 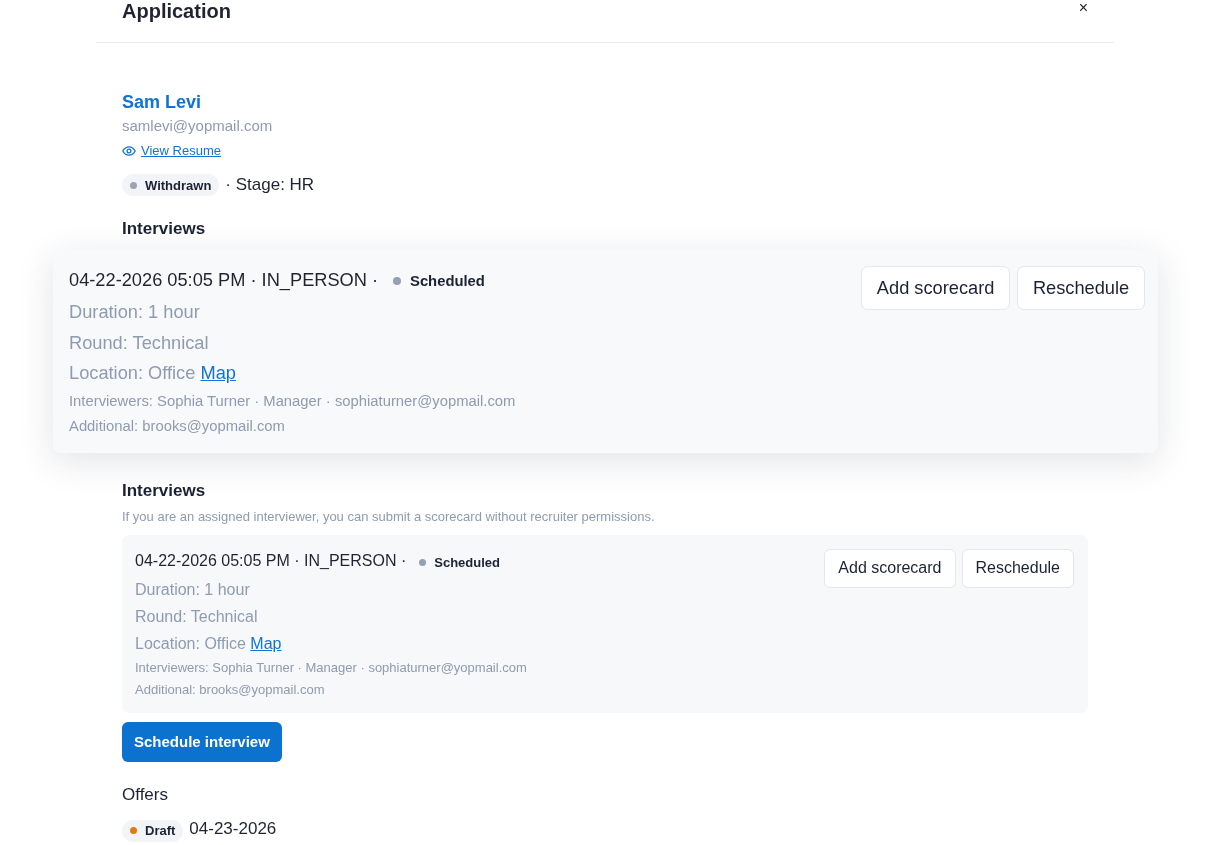 What do you see at coordinates (178, 185) in the screenshot?
I see `status-label: Withdrawn` at bounding box center [178, 185].